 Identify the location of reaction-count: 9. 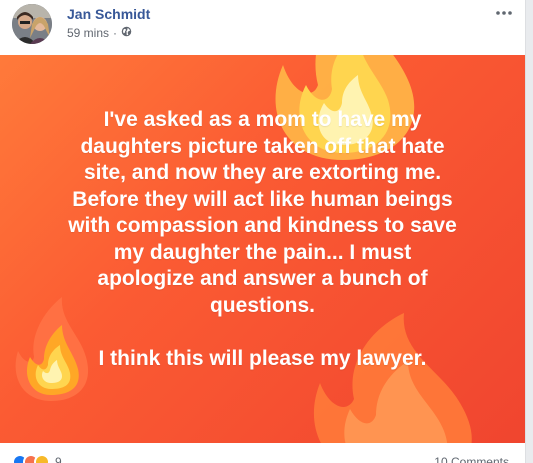
(58, 459).